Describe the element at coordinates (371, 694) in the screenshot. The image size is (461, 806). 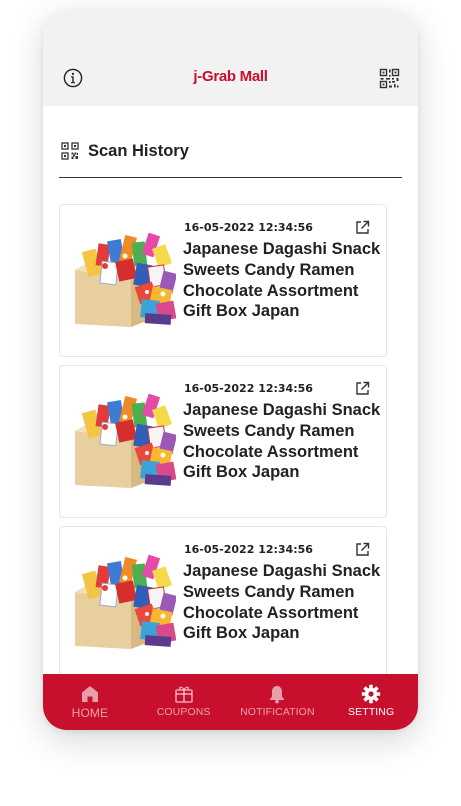
I see `gear-icon` at that location.